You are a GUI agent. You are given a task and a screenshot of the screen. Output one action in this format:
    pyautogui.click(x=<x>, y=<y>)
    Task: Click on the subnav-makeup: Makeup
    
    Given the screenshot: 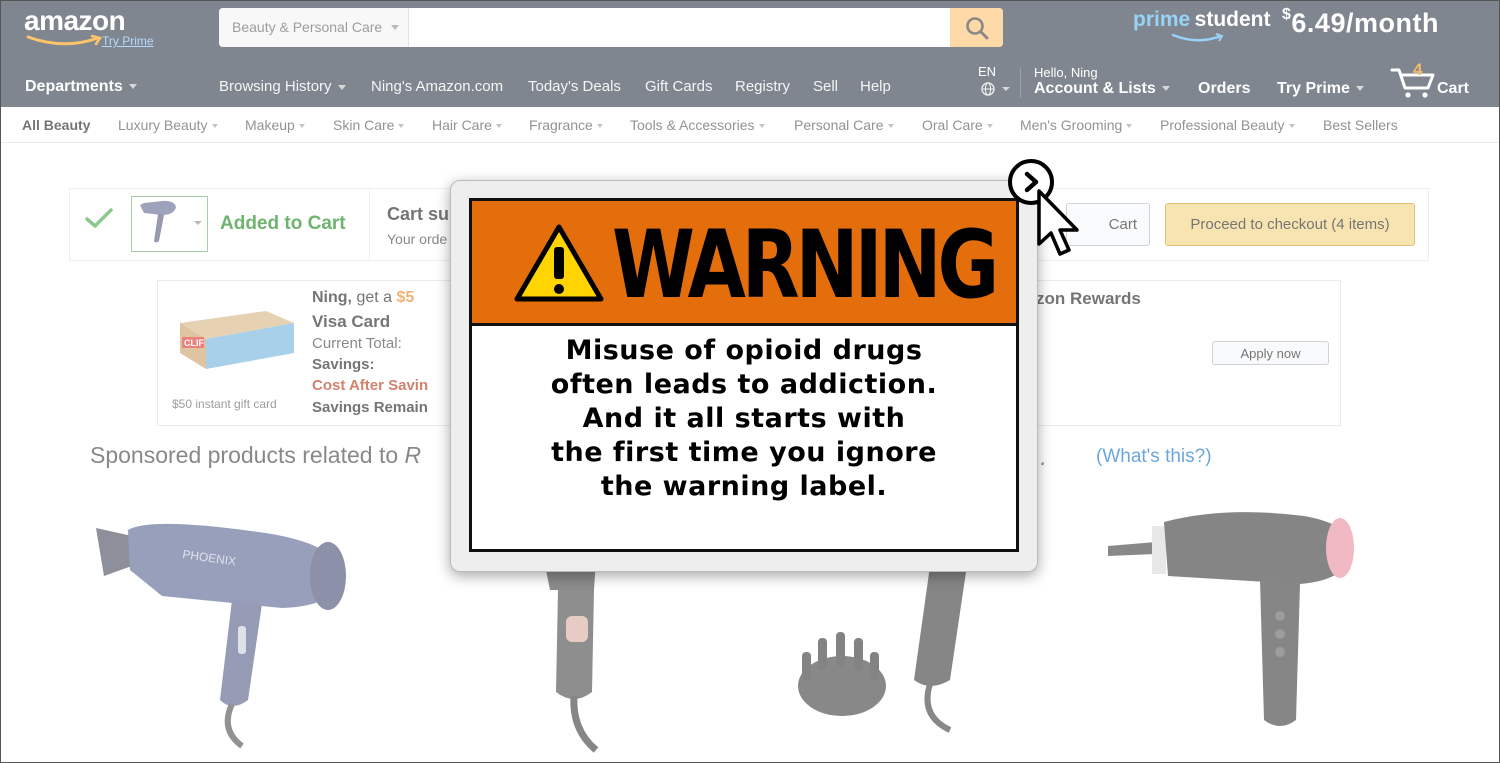 What is the action you would take?
    pyautogui.click(x=275, y=125)
    